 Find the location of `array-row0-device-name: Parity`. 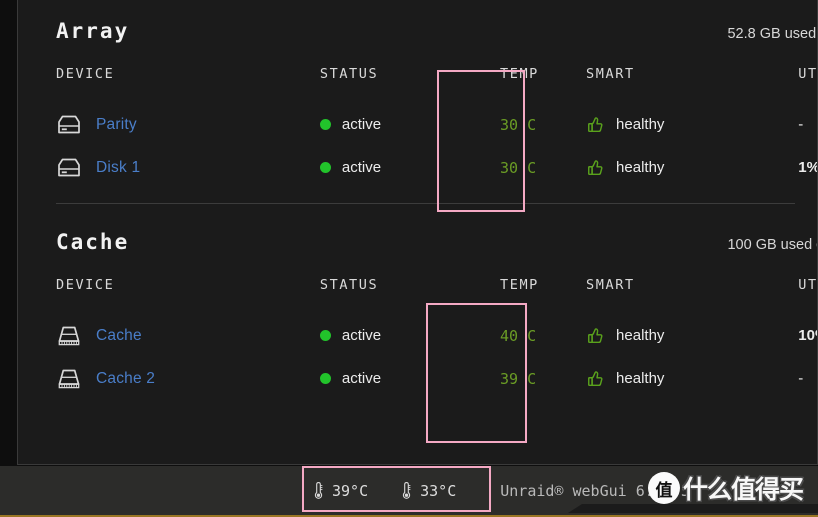

array-row0-device-name: Parity is located at coordinates (116, 125).